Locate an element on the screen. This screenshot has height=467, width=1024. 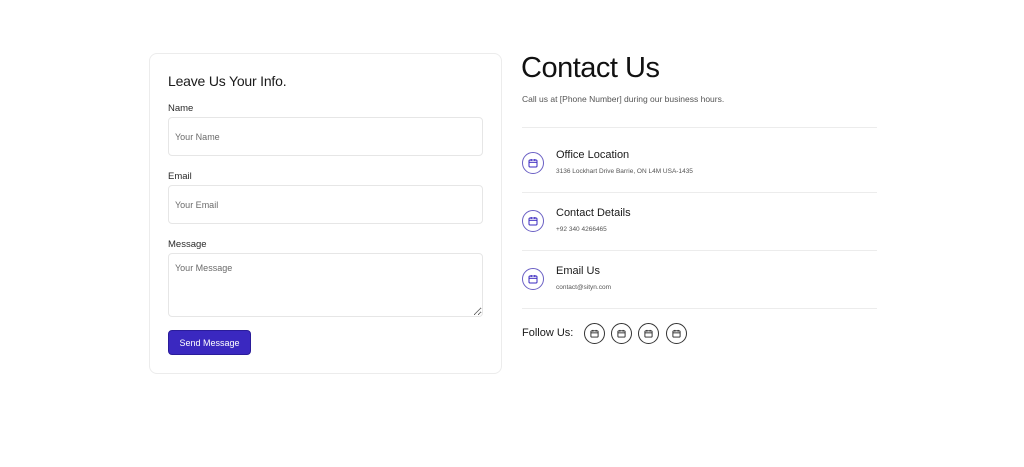
page-title: Contact Us is located at coordinates (590, 68).